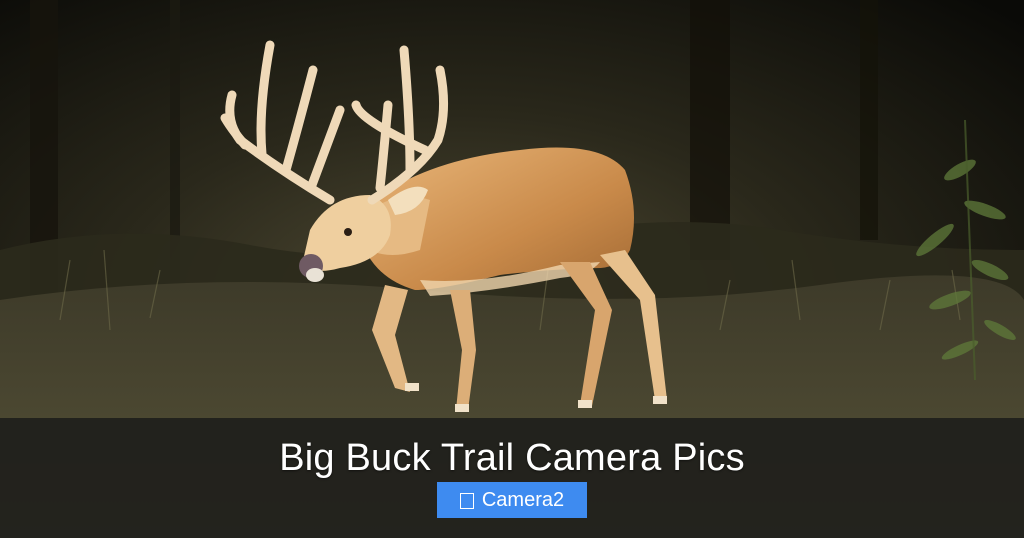  I want to click on tag-icon, so click(466, 500).